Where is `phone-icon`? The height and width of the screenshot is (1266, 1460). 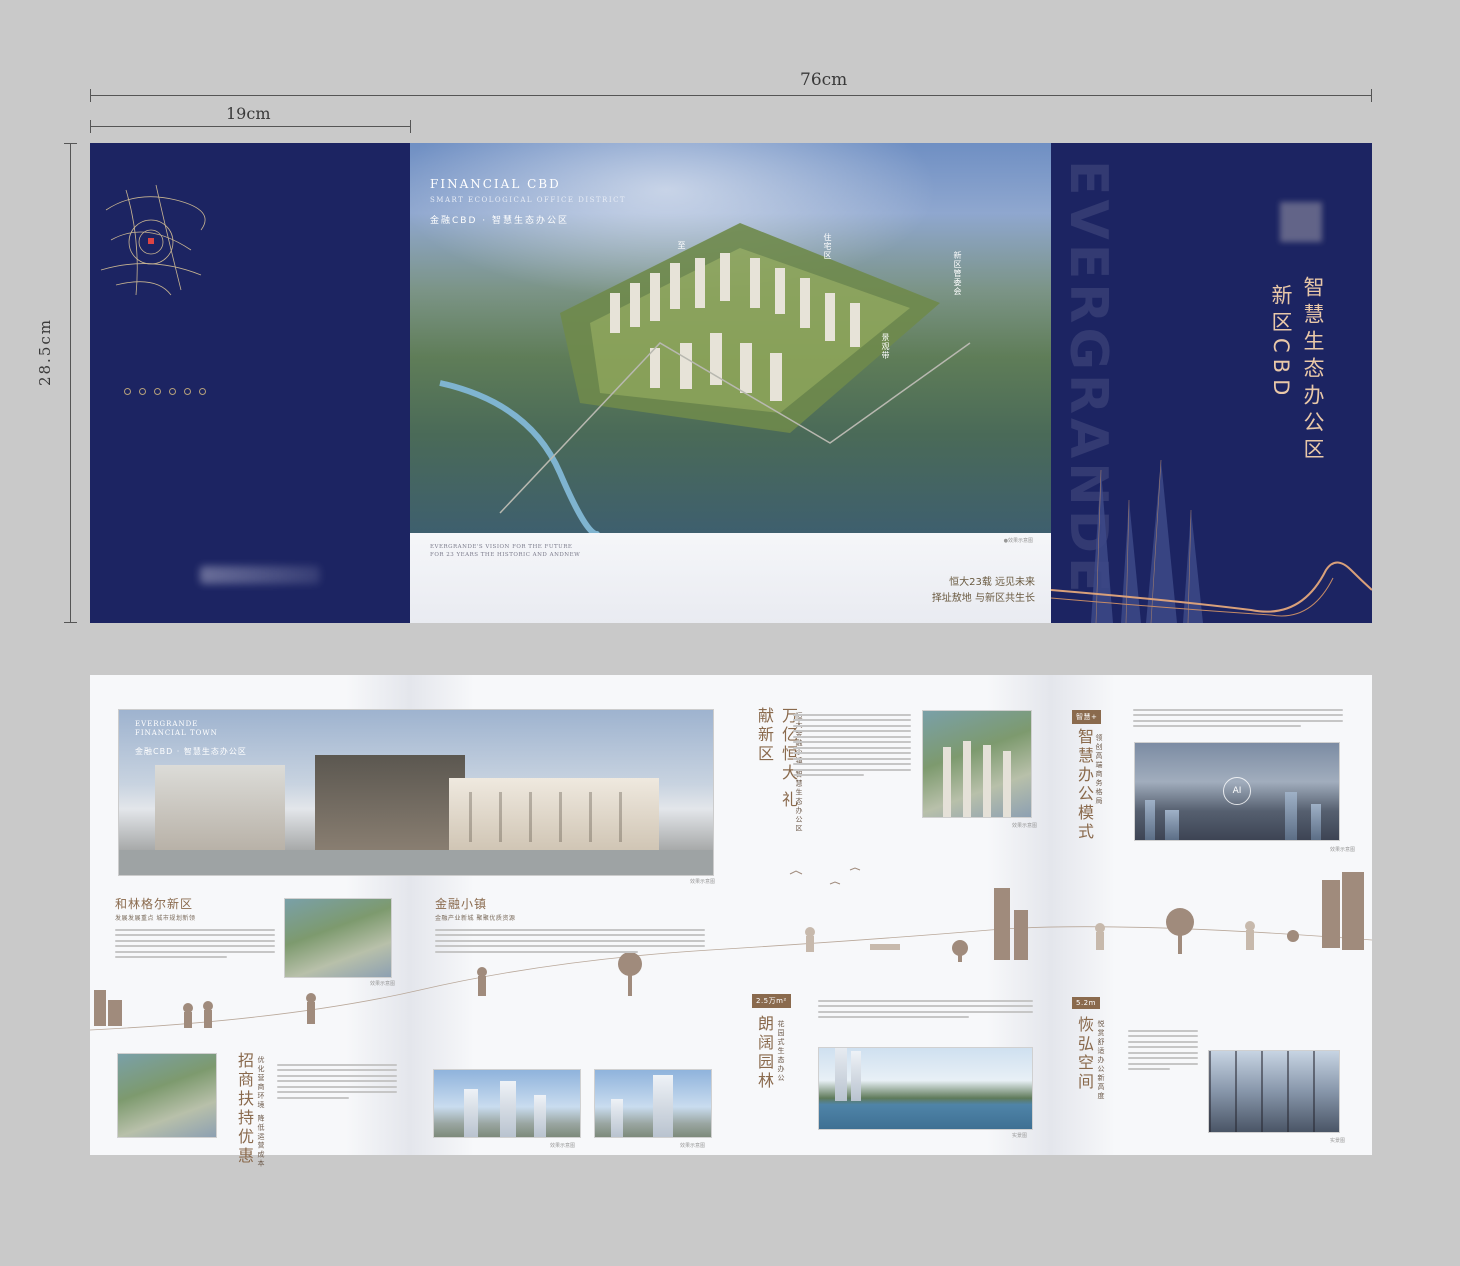 phone-icon is located at coordinates (127, 391).